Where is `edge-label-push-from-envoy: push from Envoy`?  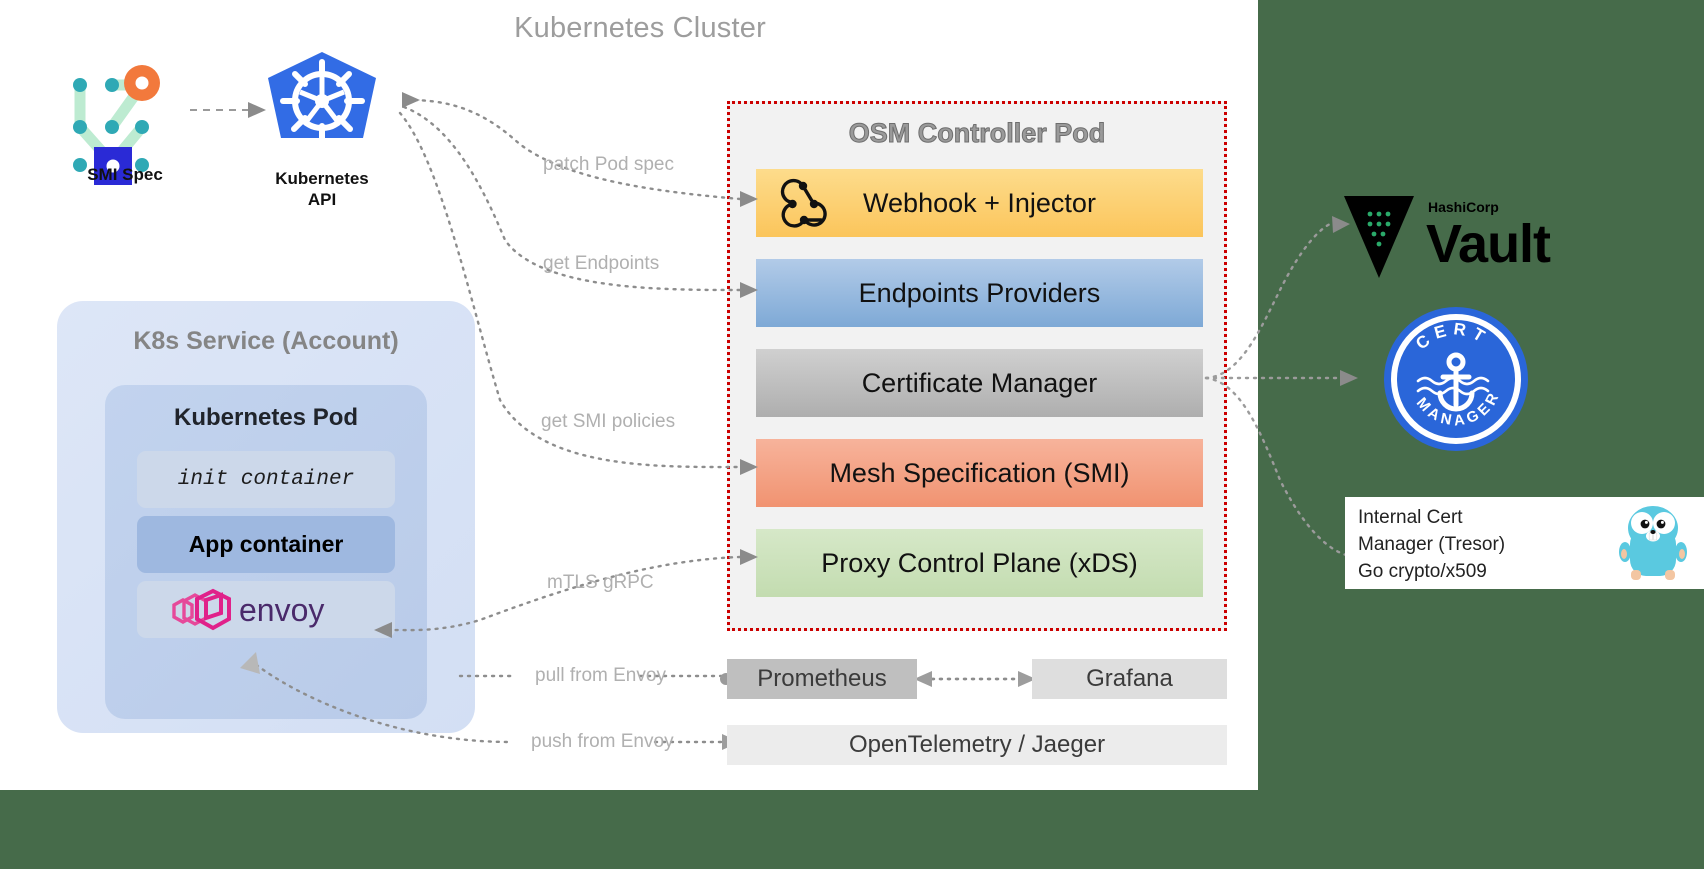
edge-label-push-from-envoy: push from Envoy is located at coordinates (602, 741).